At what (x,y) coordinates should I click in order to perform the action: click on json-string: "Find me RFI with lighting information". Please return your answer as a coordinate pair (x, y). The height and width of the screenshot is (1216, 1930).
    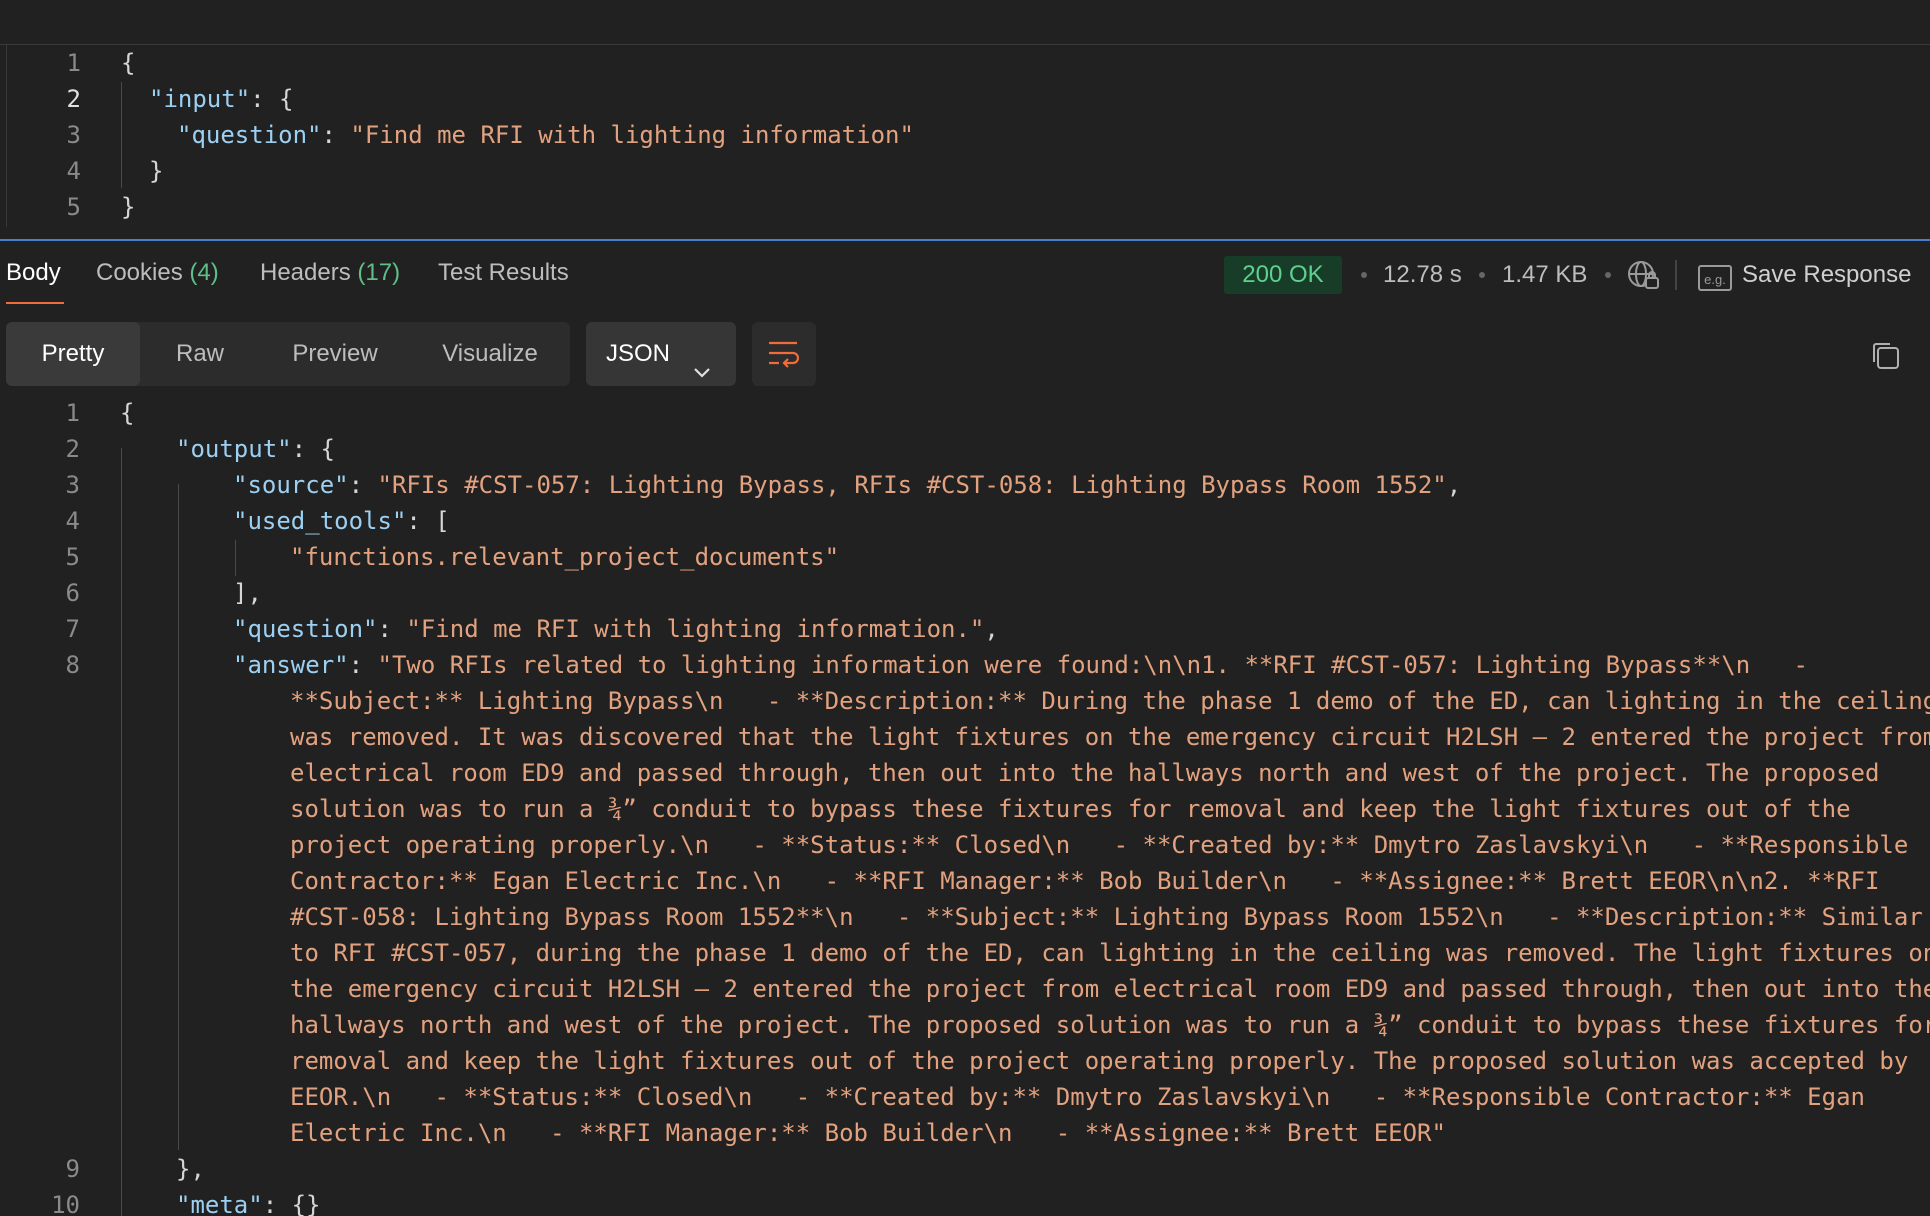
    Looking at the image, I should click on (632, 135).